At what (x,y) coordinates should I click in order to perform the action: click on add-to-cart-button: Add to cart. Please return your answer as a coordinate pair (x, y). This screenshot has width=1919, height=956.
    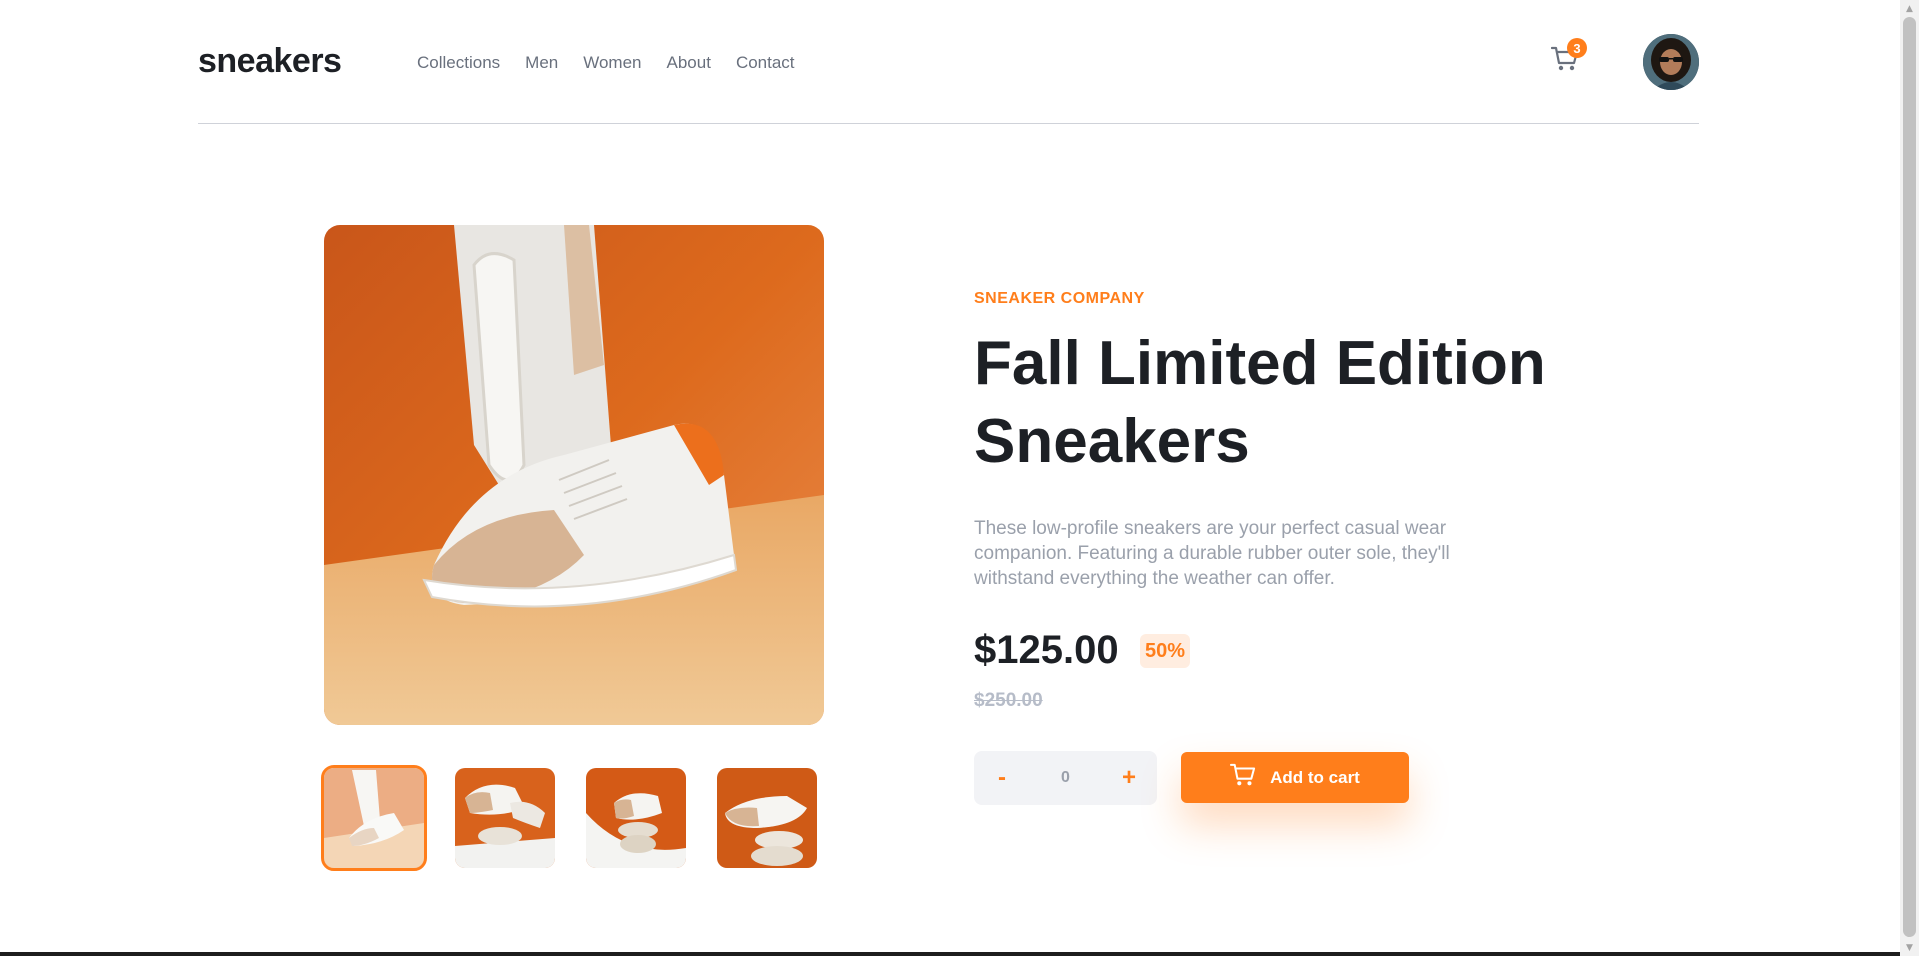
    Looking at the image, I should click on (1295, 777).